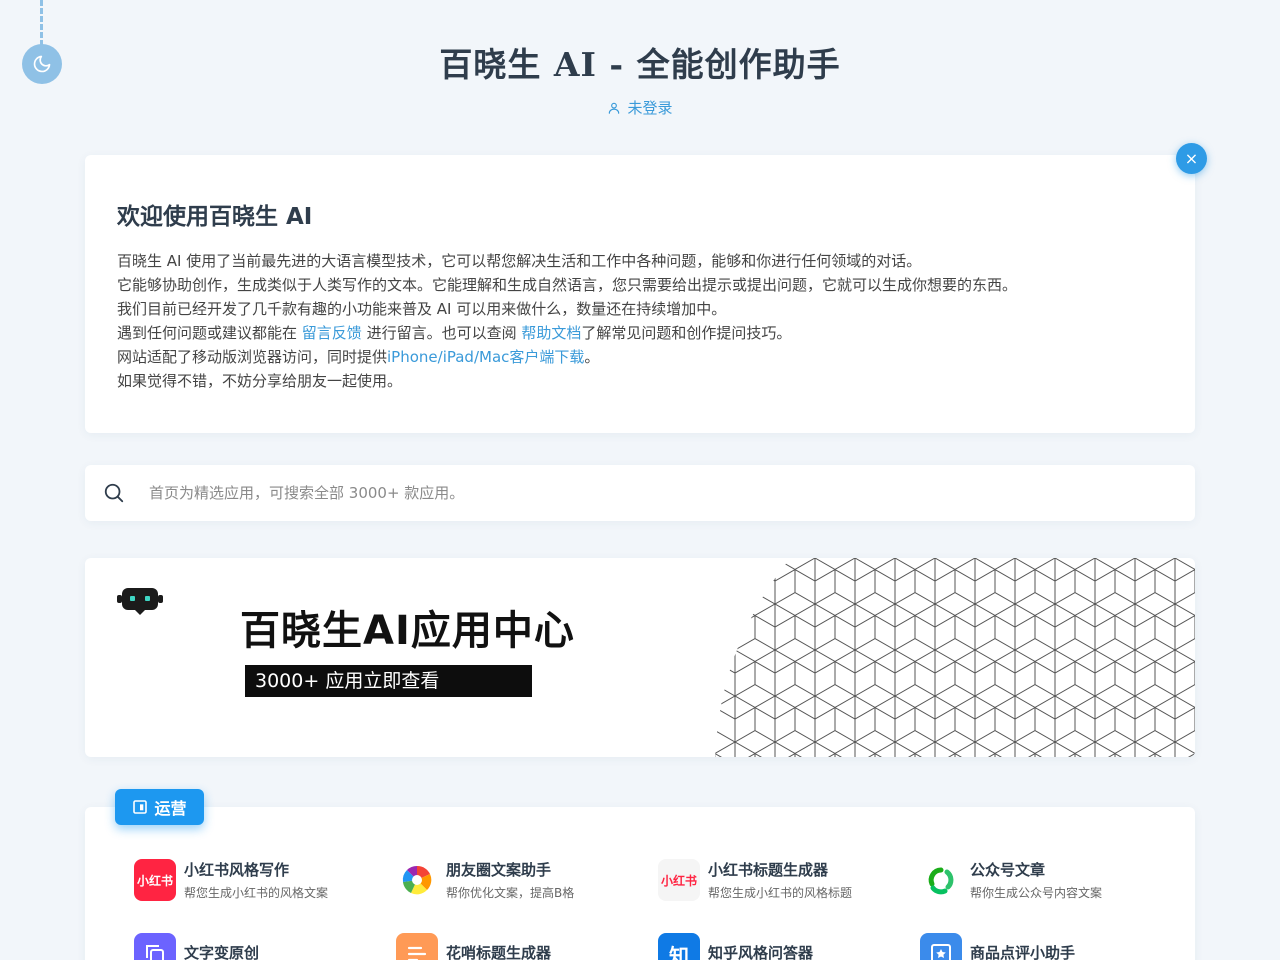 This screenshot has width=1280, height=960. What do you see at coordinates (592, 357) in the screenshot?
I see `welcome-line-5-suffix: 。` at bounding box center [592, 357].